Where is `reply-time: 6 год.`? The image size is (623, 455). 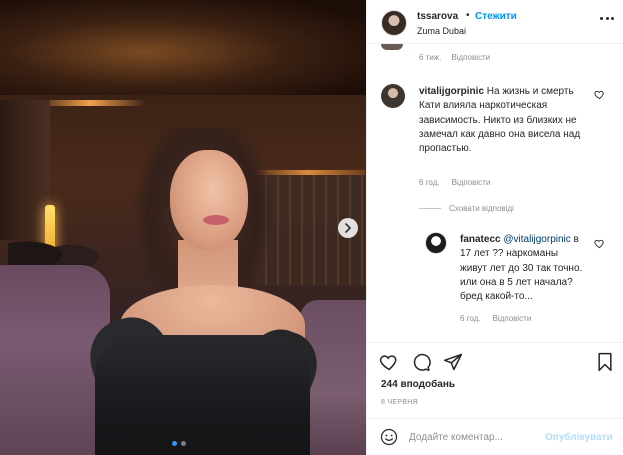 reply-time: 6 год. is located at coordinates (470, 318).